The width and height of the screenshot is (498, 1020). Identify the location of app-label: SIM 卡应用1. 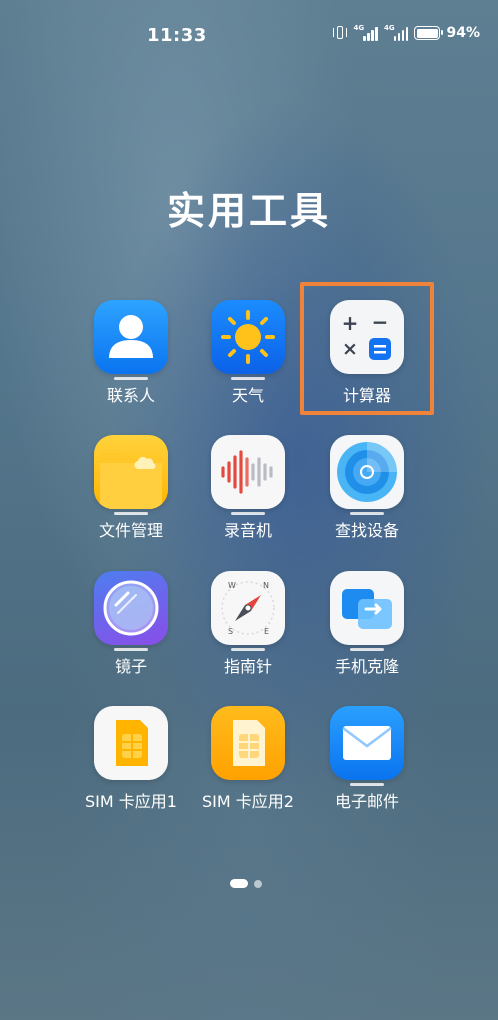
(131, 801).